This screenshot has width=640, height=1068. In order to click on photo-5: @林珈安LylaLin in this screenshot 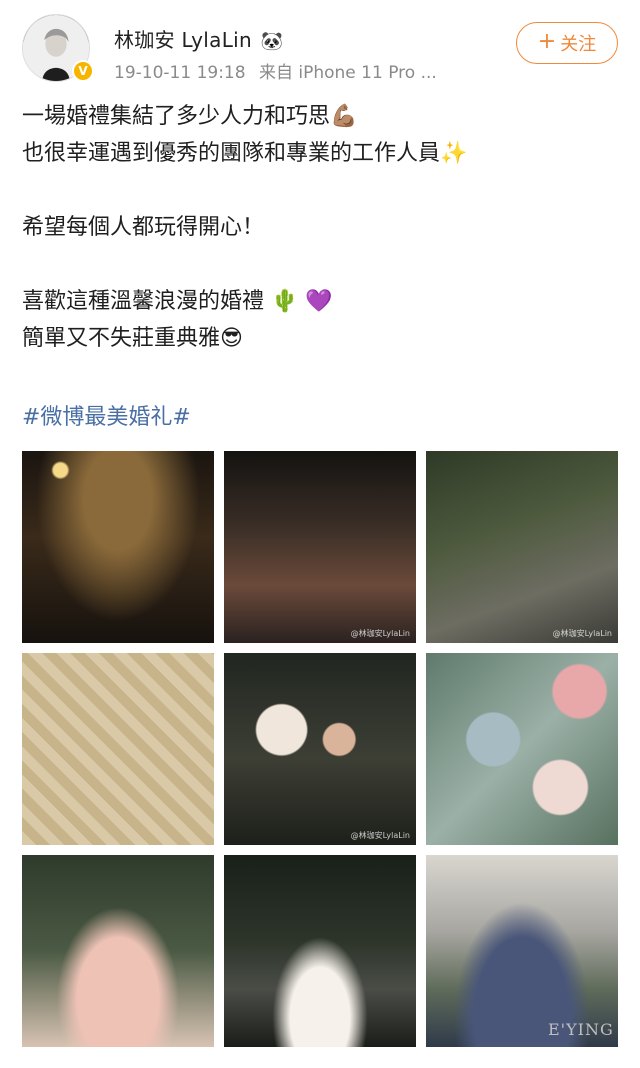, I will do `click(320, 749)`.